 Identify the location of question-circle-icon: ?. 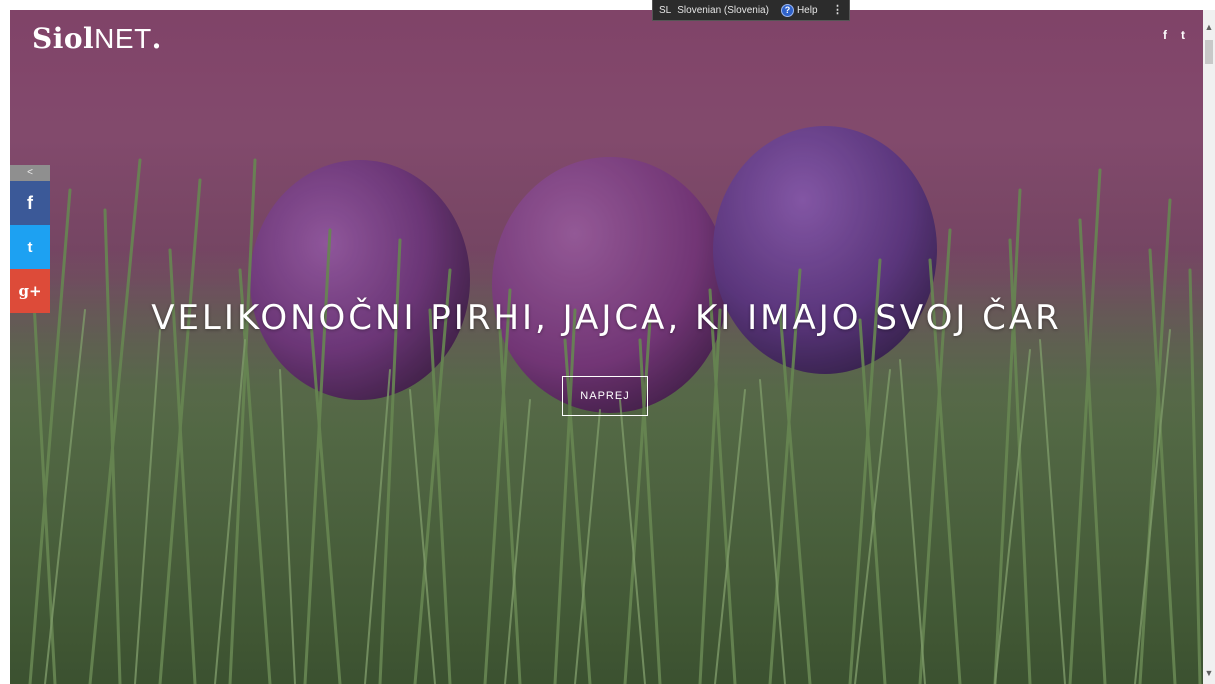
(787, 10).